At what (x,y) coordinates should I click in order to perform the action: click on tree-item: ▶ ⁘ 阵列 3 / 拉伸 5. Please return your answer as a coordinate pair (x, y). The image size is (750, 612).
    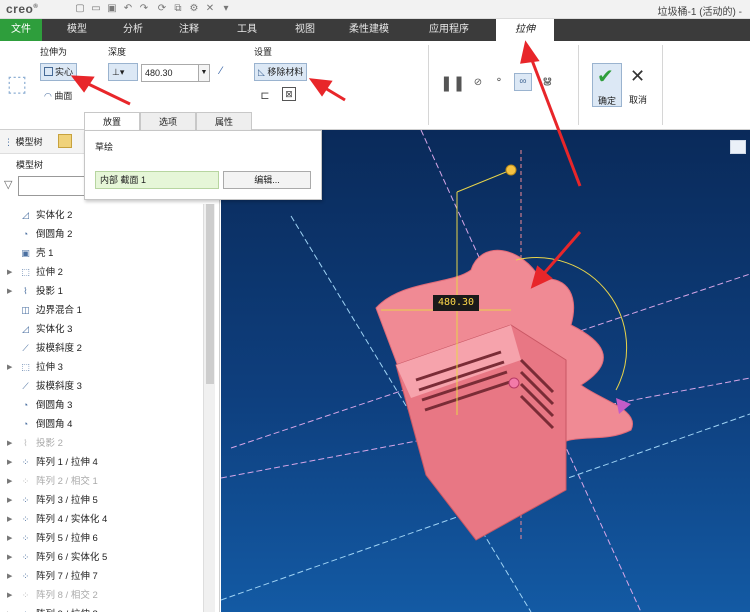
    Looking at the image, I should click on (100, 500).